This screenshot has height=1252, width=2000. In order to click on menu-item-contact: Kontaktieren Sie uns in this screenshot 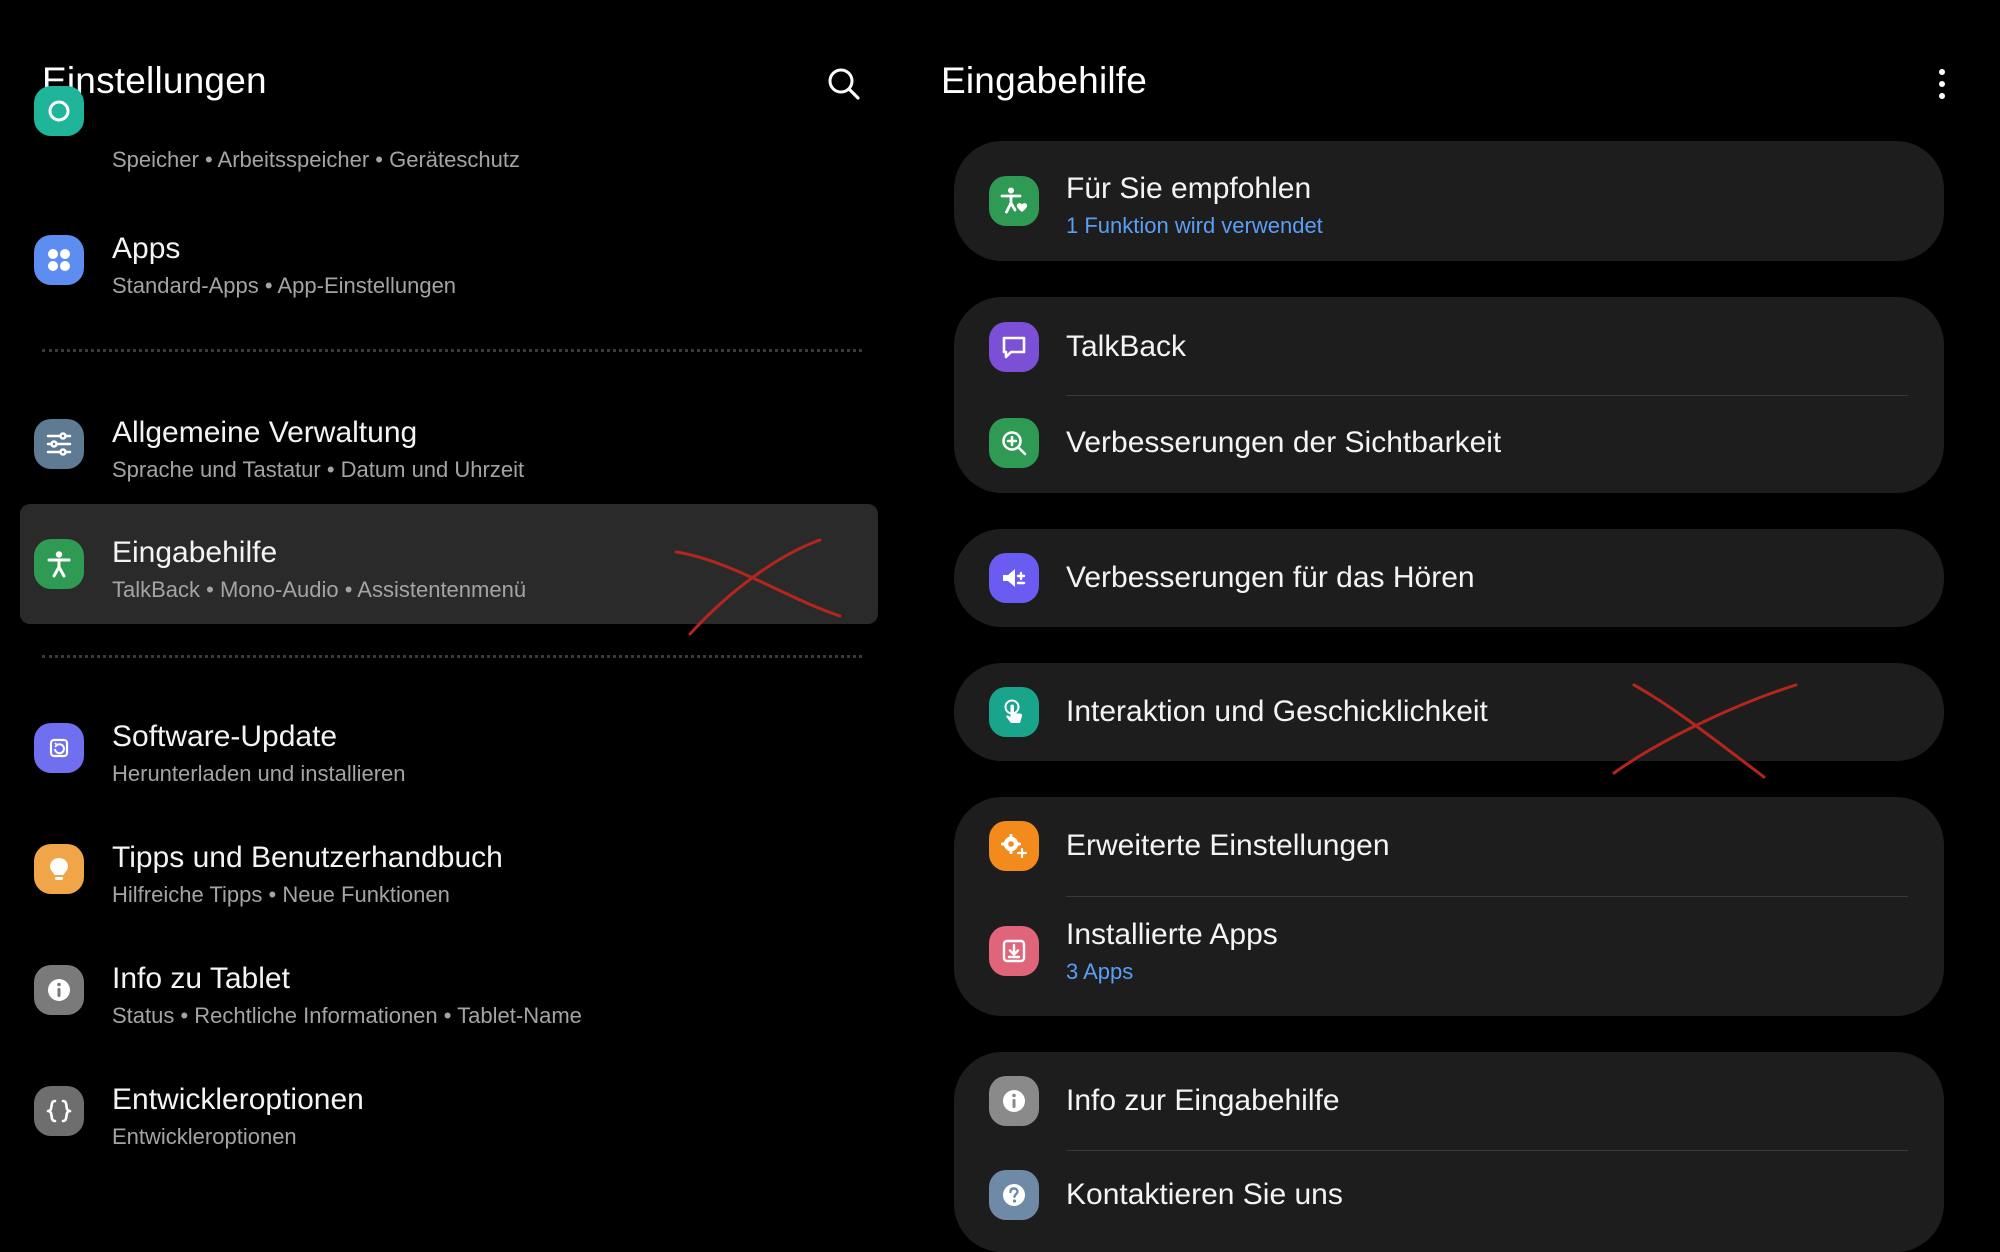, I will do `click(1449, 1201)`.